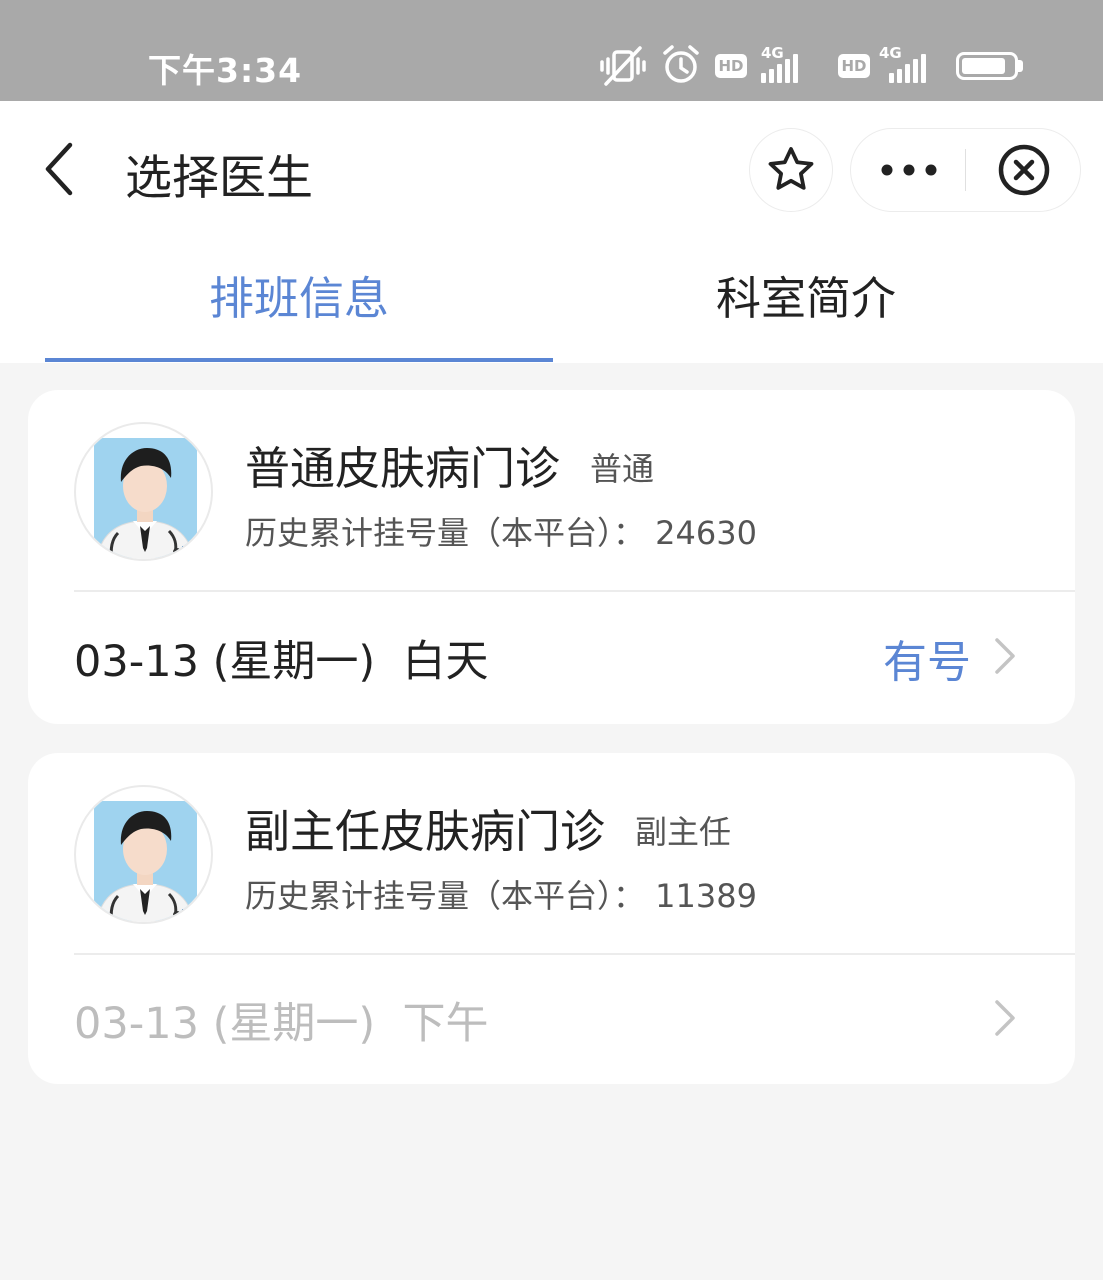 Image resolution: width=1103 pixels, height=1280 pixels. What do you see at coordinates (501, 896) in the screenshot?
I see `registration-count: 历史累计挂号量（本平台）： 11389` at bounding box center [501, 896].